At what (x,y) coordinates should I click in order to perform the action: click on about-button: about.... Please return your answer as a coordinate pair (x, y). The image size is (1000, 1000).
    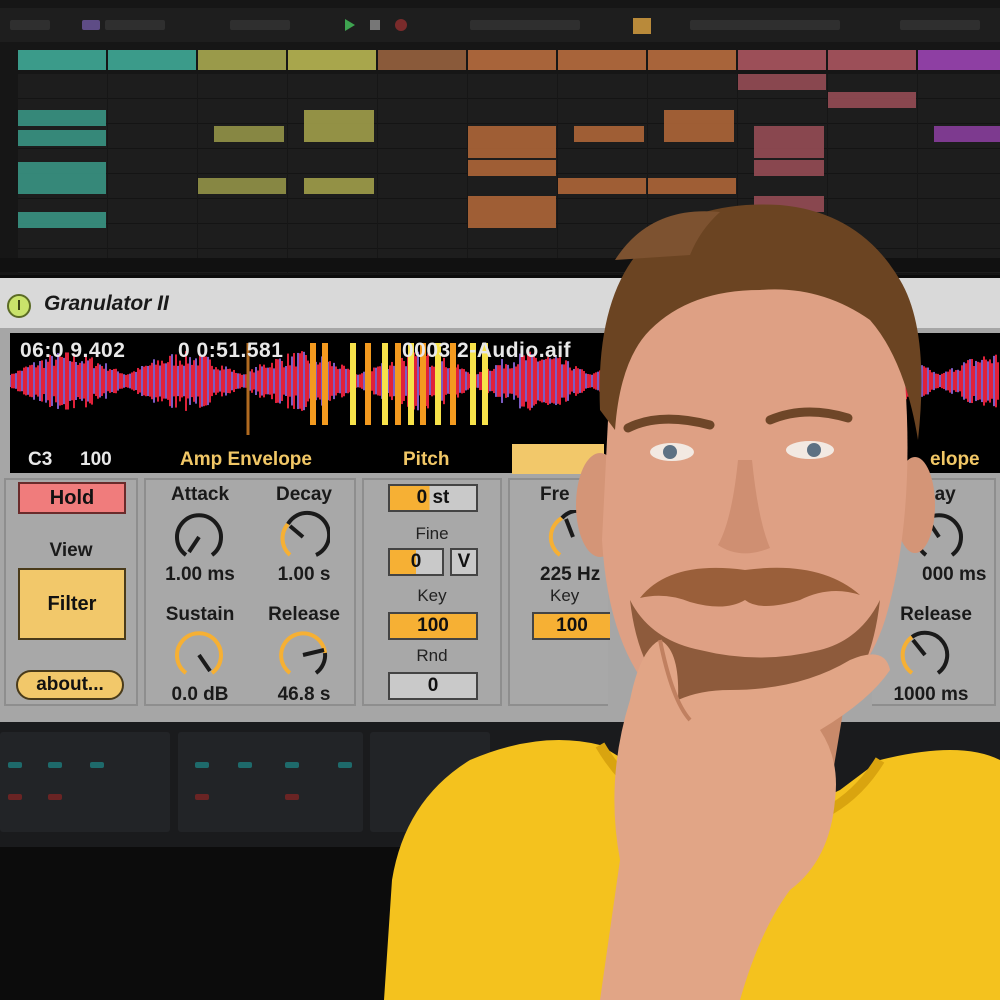
    Looking at the image, I should click on (70, 685).